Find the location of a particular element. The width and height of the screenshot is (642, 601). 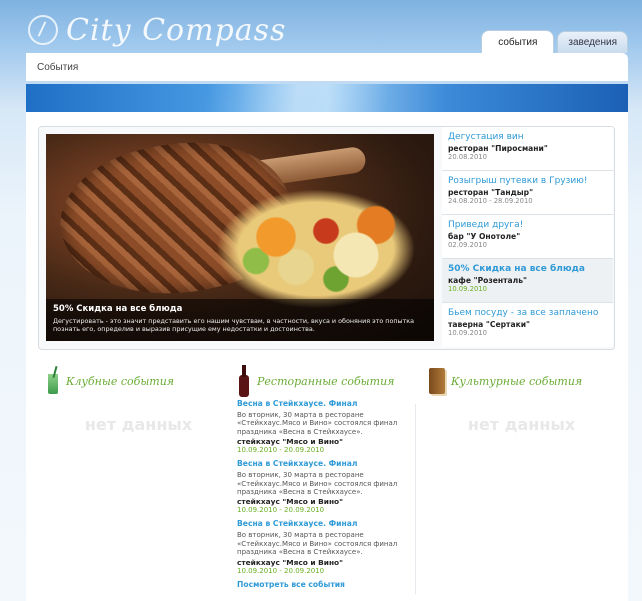

restaurant-events-header: Ресторанные события is located at coordinates (329, 381).